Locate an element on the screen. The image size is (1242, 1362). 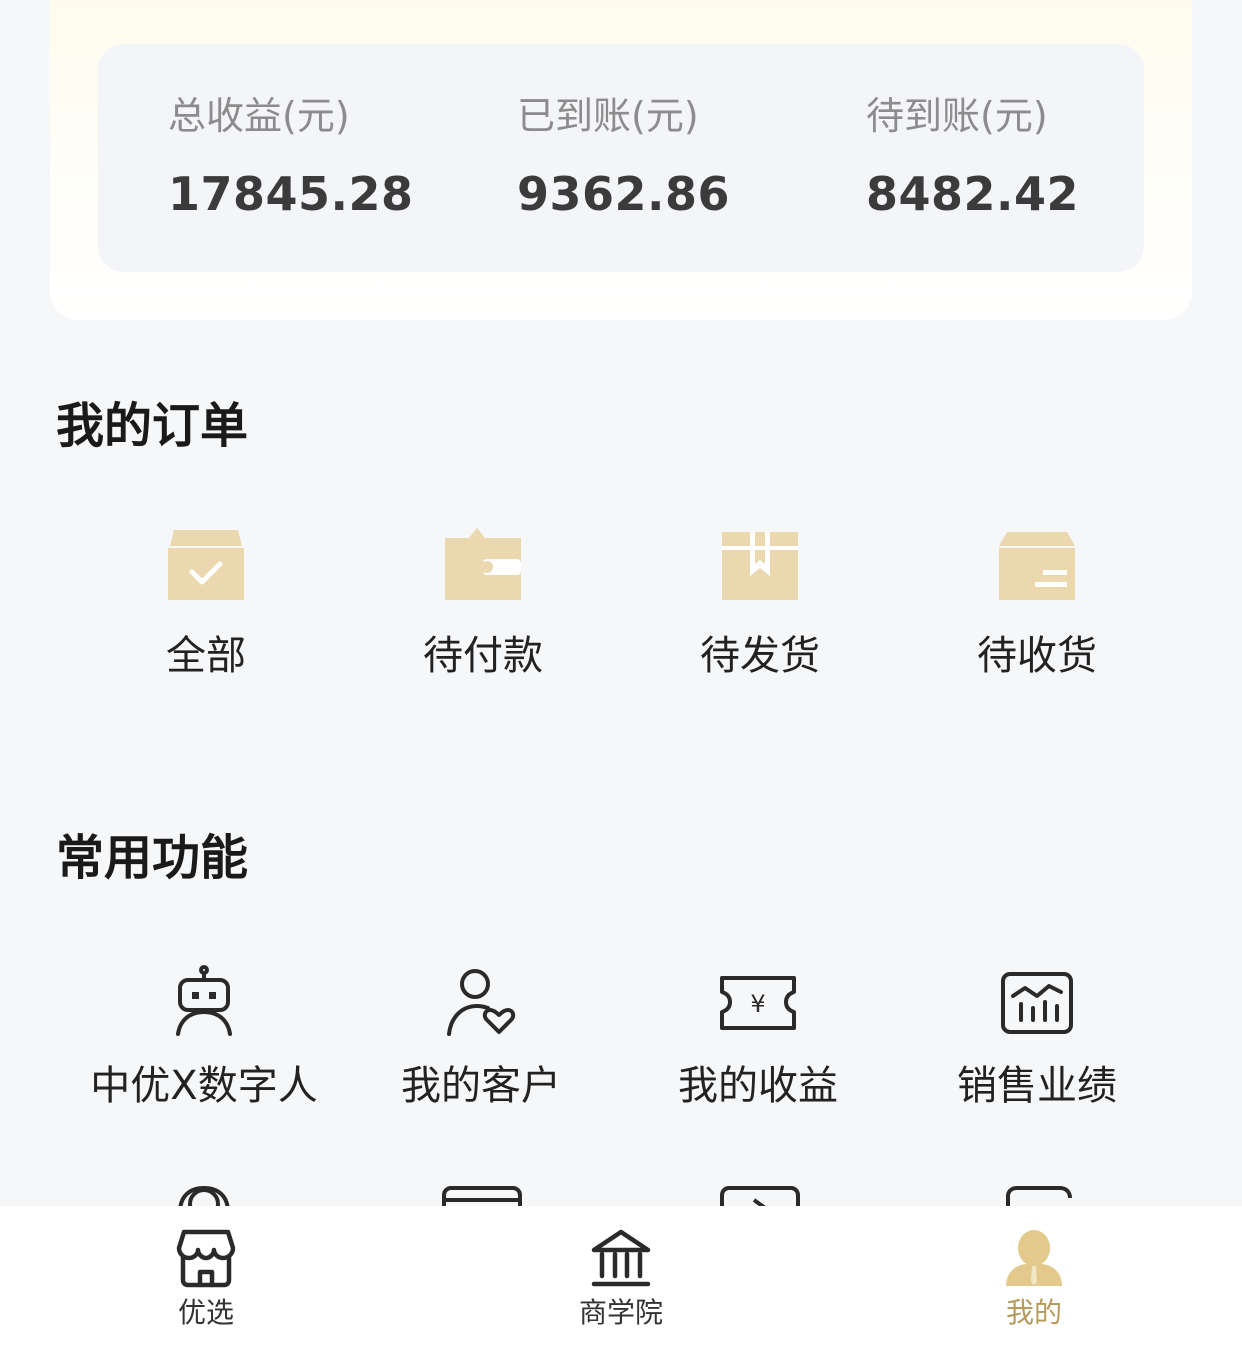
package-icon is located at coordinates (760, 566).